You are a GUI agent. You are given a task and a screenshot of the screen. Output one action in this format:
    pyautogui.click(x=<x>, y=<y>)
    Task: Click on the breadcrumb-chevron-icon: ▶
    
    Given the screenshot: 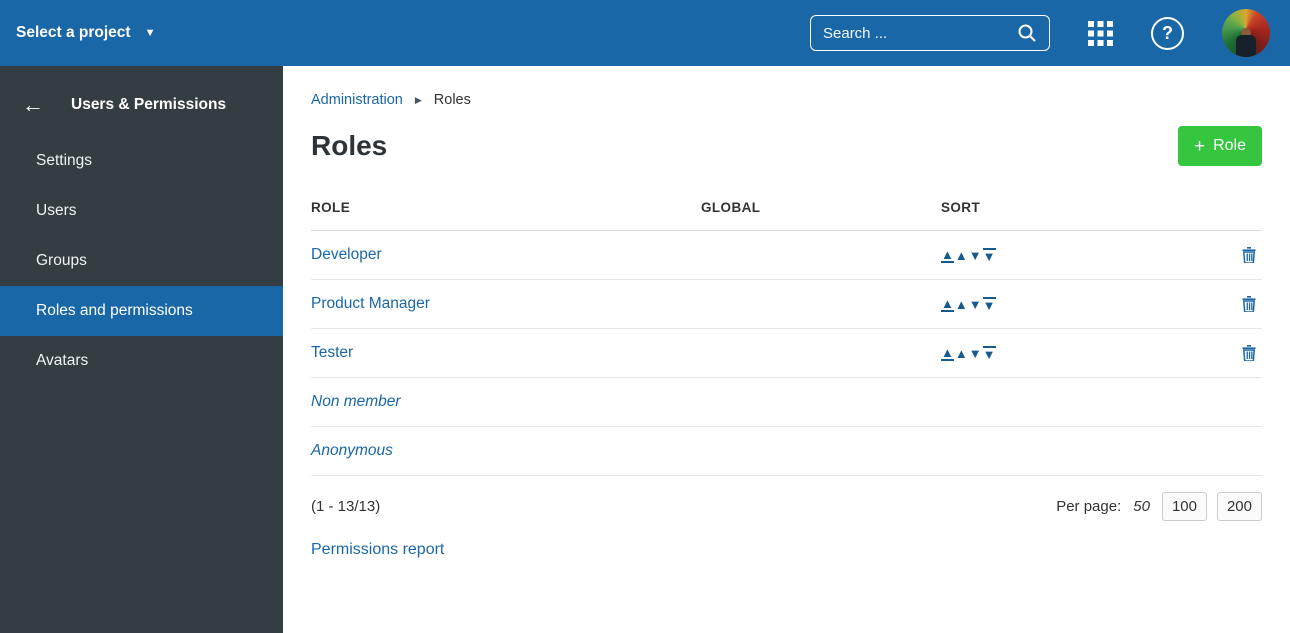 What is the action you would take?
    pyautogui.click(x=418, y=99)
    